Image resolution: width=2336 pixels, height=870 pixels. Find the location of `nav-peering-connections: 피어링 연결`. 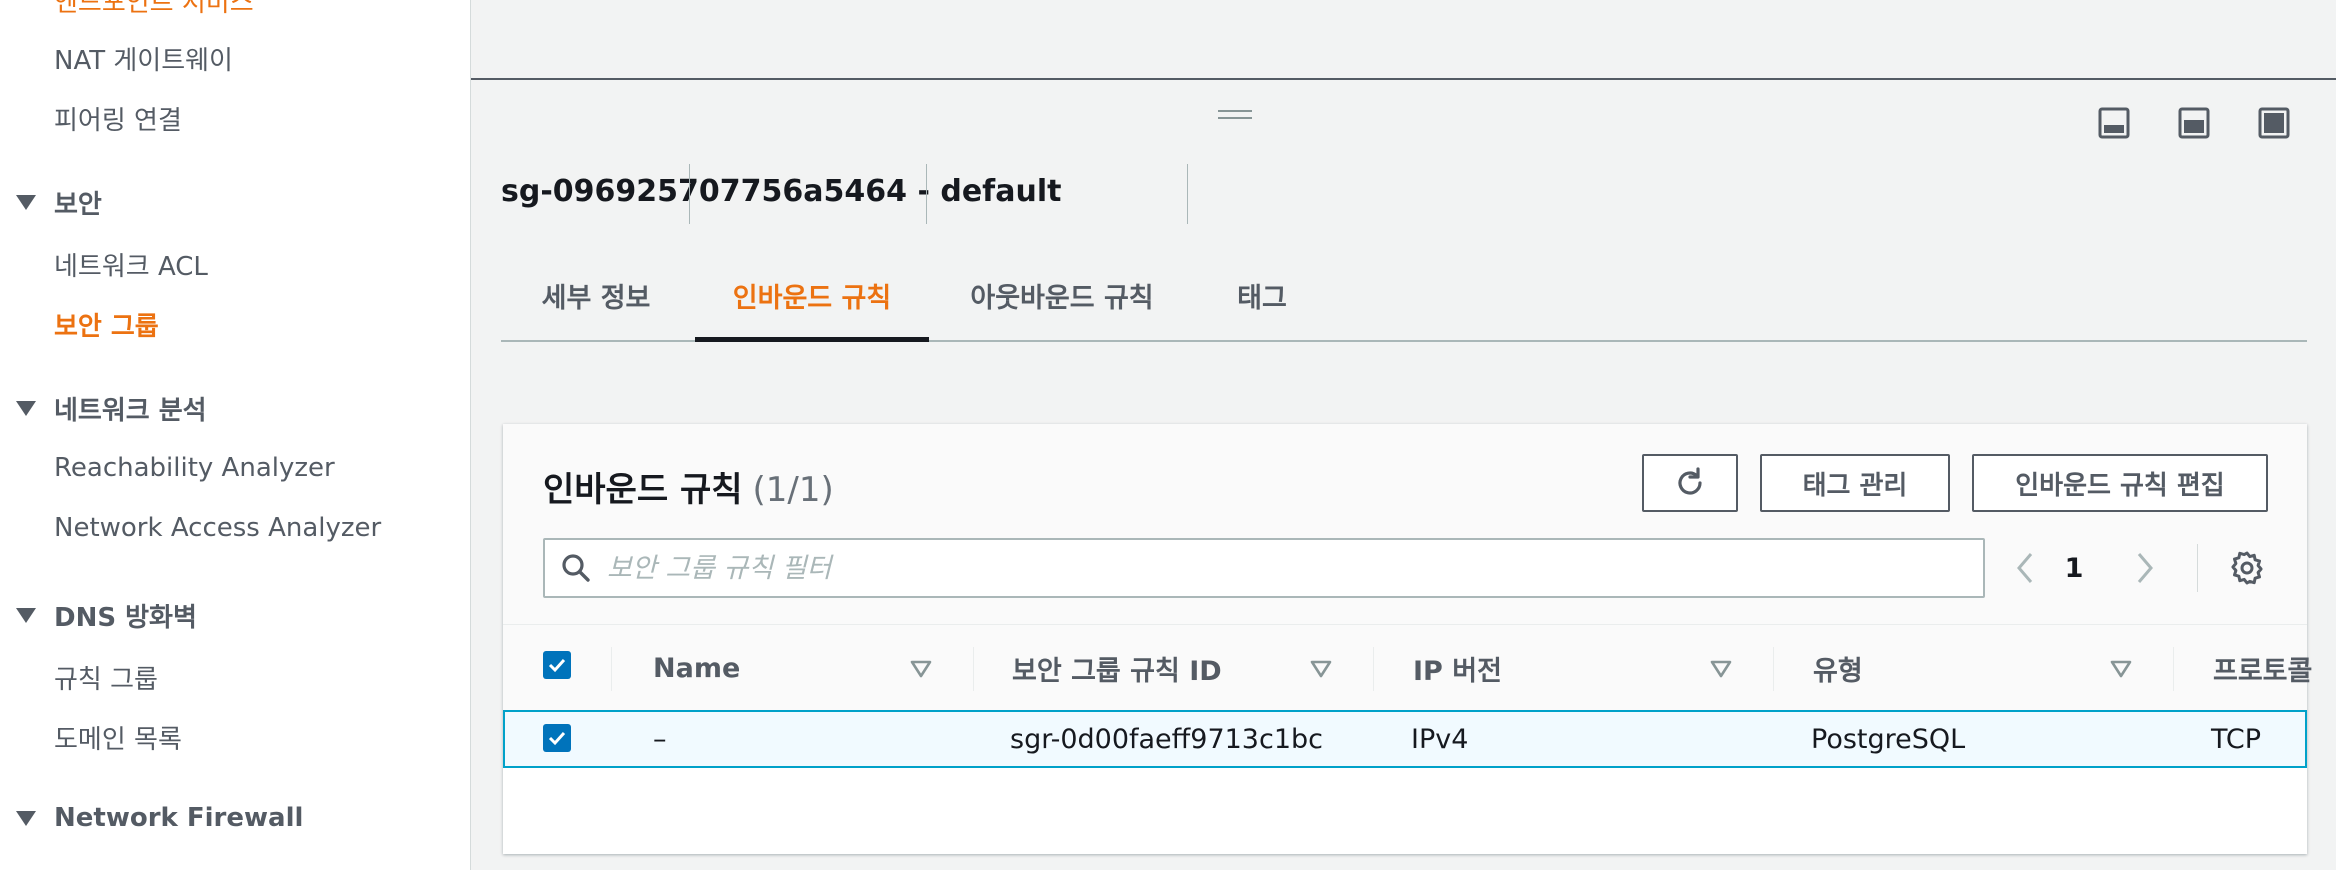

nav-peering-connections: 피어링 연결 is located at coordinates (118, 118).